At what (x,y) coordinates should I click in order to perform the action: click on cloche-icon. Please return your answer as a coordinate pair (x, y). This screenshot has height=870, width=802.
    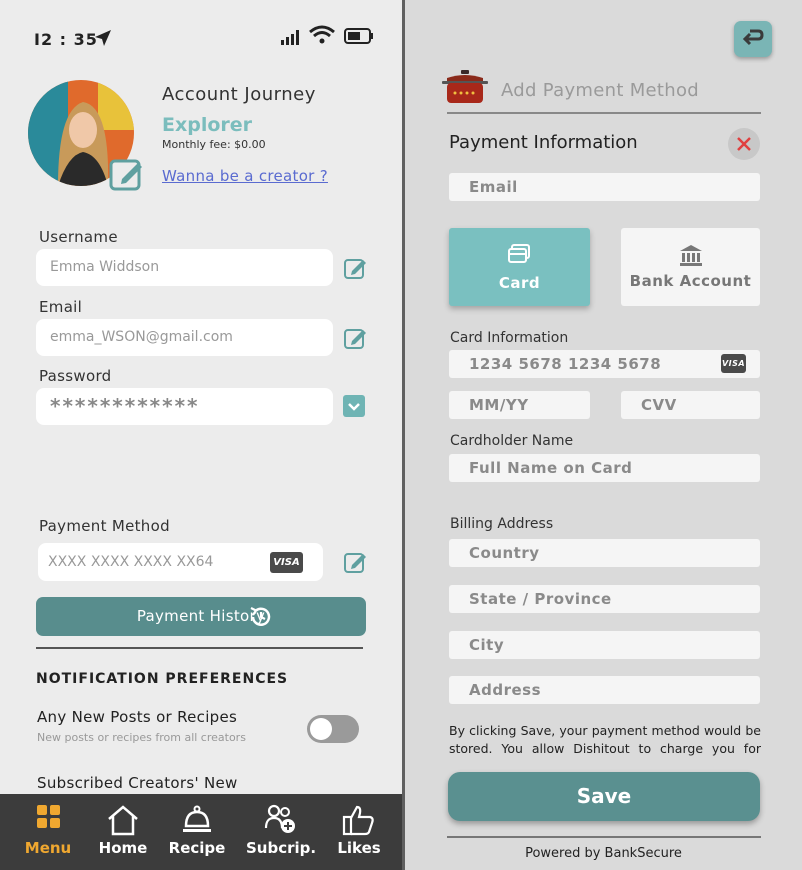
    Looking at the image, I should click on (197, 818).